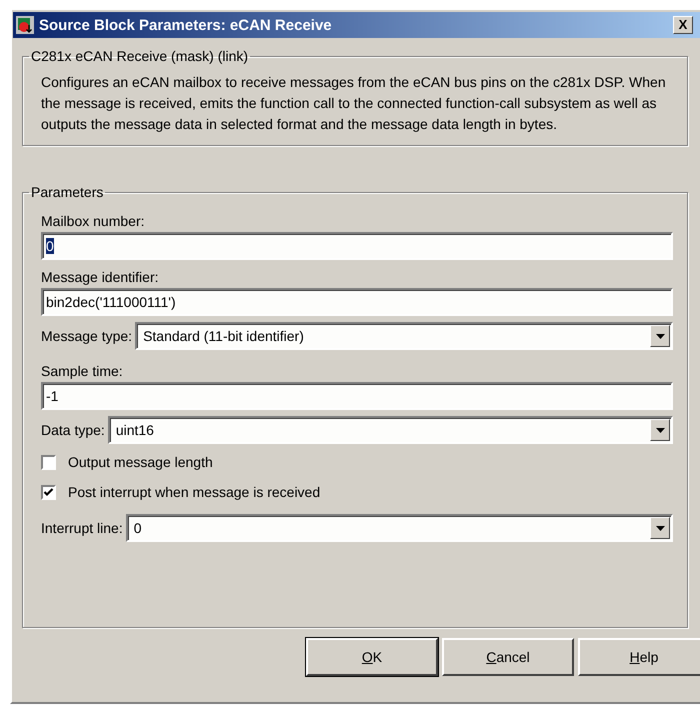 This screenshot has width=700, height=710. What do you see at coordinates (357, 302) in the screenshot?
I see `input-field: bin2dec('111000111')` at bounding box center [357, 302].